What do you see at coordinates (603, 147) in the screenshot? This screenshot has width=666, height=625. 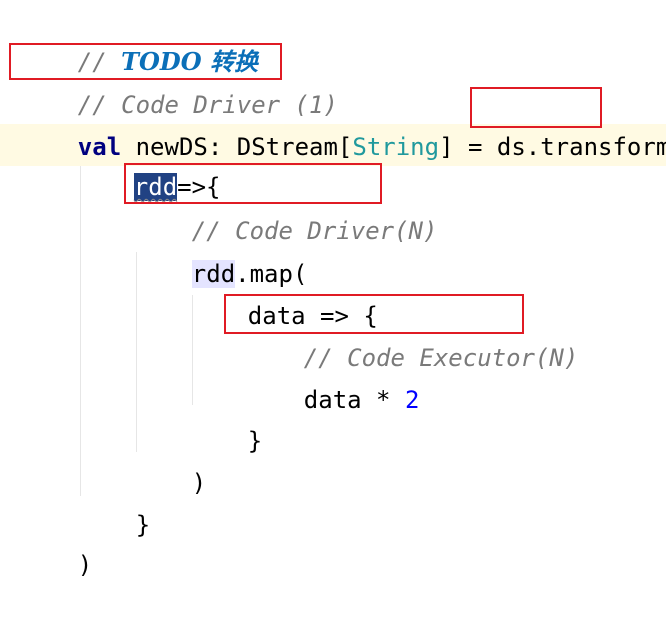 I see `method-transform: transform` at bounding box center [603, 147].